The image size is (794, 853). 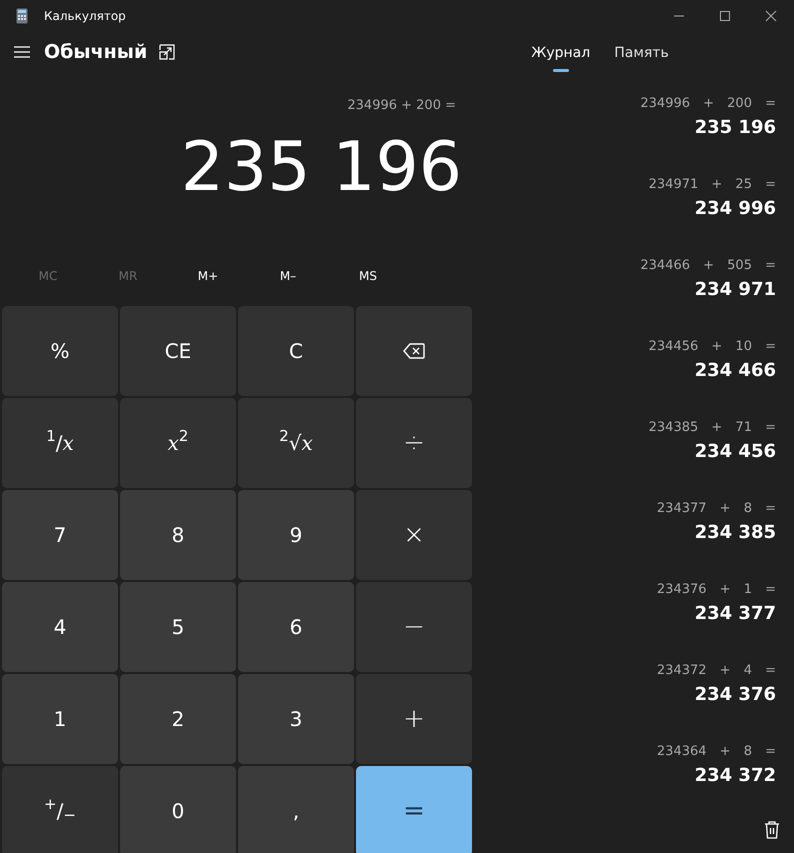 I want to click on history-result: 234 372, so click(x=735, y=776).